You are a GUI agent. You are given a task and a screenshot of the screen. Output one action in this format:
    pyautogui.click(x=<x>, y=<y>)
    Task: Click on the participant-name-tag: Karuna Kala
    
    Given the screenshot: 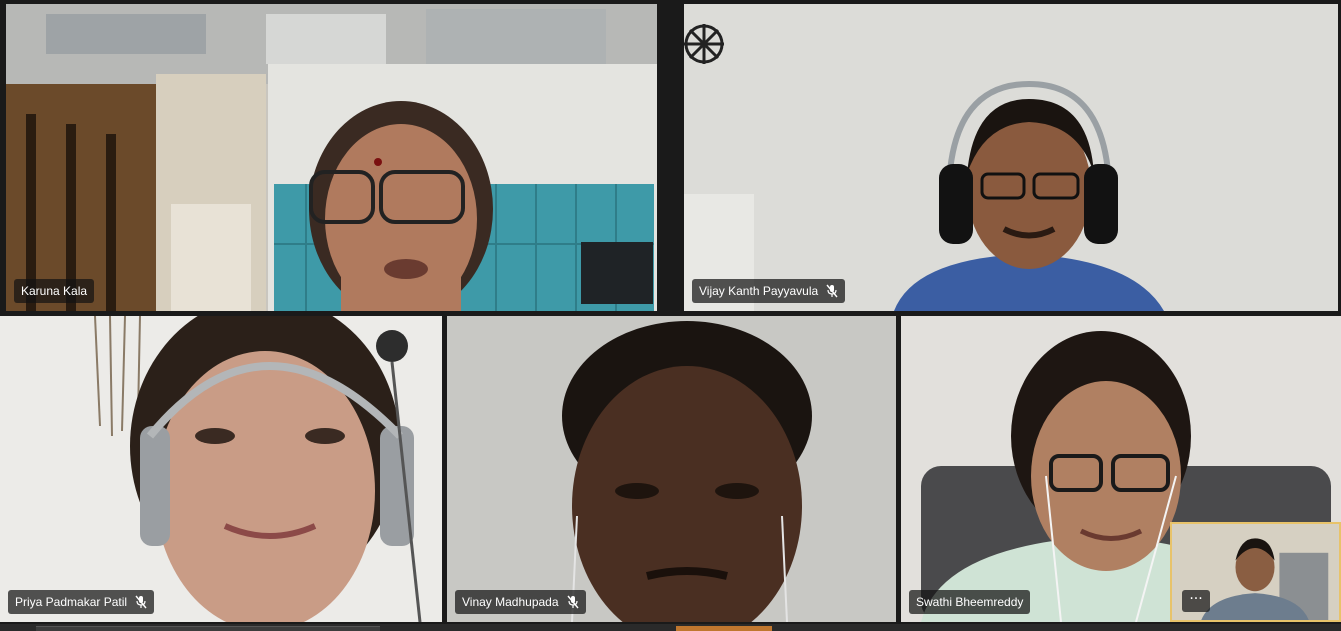 What is the action you would take?
    pyautogui.click(x=54, y=291)
    